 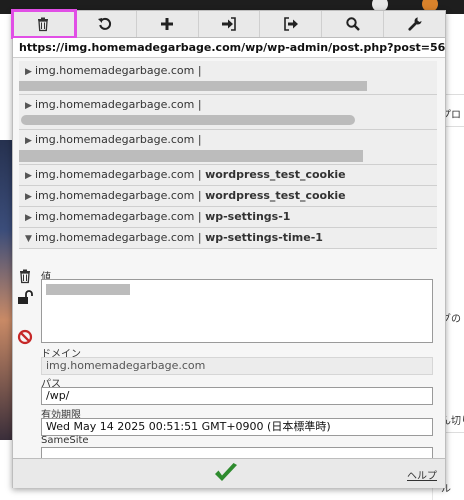 What do you see at coordinates (25, 297) in the screenshot?
I see `unlock-icon` at bounding box center [25, 297].